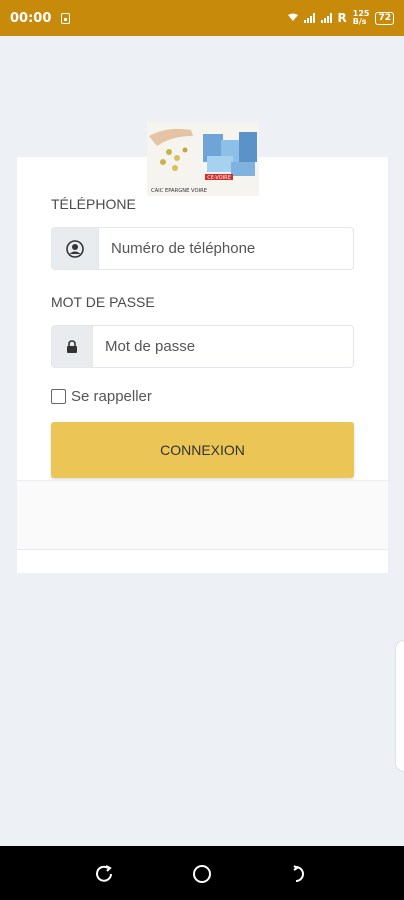 This screenshot has height=900, width=404. Describe the element at coordinates (105, 874) in the screenshot. I see `back-icon` at that location.